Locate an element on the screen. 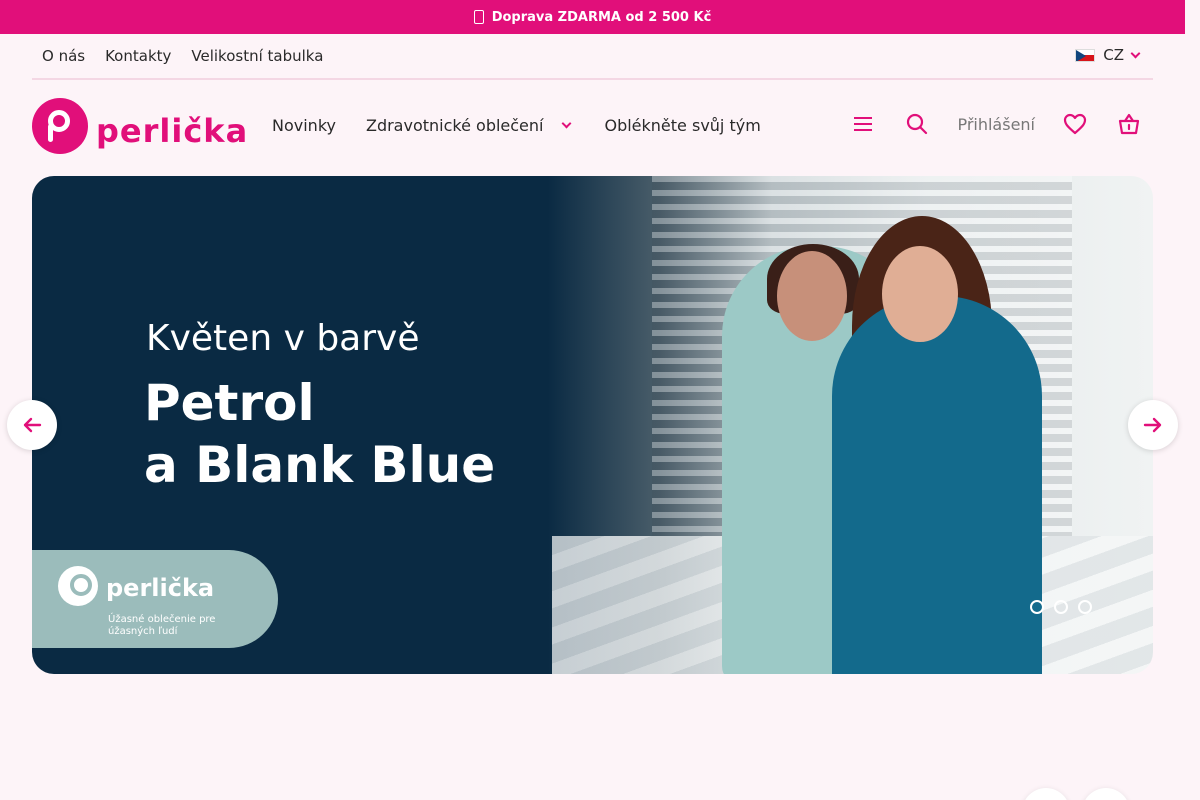 The height and width of the screenshot is (800, 1200). hero-title-line2: a Blank Blue is located at coordinates (320, 465).